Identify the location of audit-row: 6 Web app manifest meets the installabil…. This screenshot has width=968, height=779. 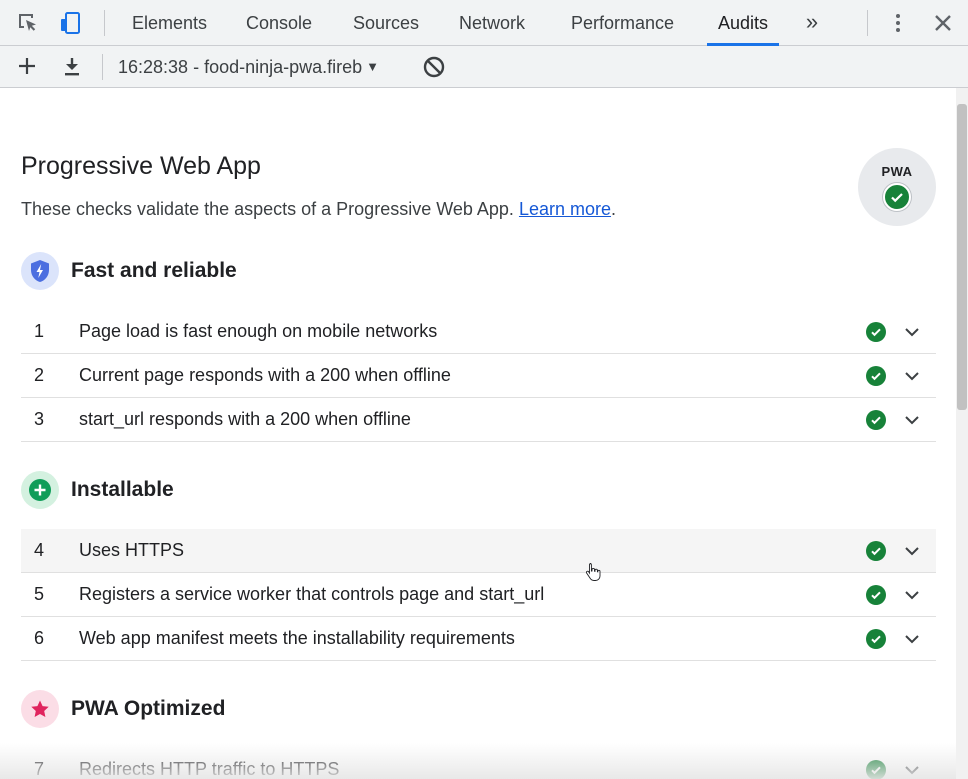
(478, 639).